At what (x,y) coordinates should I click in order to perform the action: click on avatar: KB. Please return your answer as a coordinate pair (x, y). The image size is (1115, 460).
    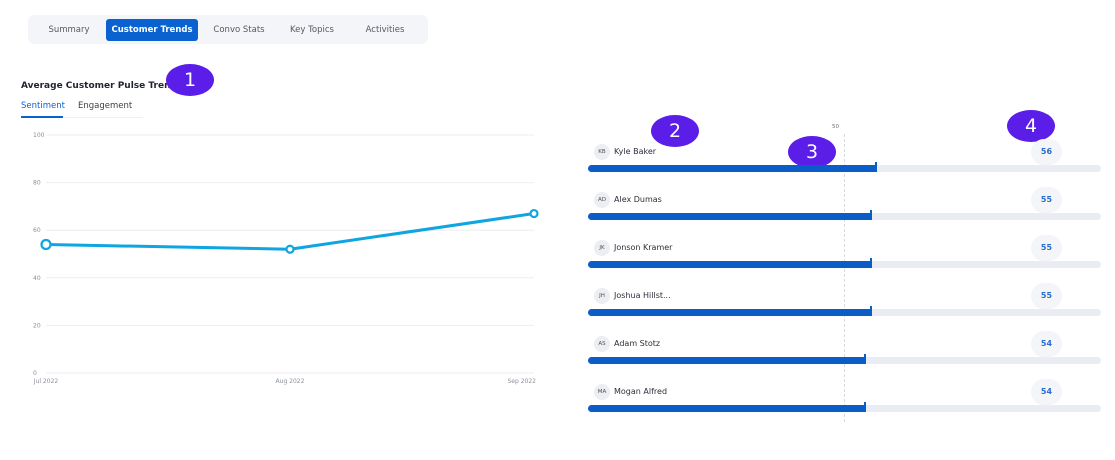
    Looking at the image, I should click on (602, 152).